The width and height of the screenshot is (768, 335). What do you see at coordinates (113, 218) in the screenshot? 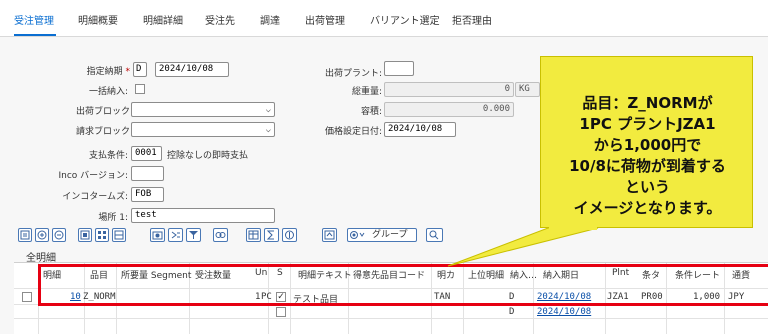
I see `location1-label: 場所 1:` at bounding box center [113, 218].